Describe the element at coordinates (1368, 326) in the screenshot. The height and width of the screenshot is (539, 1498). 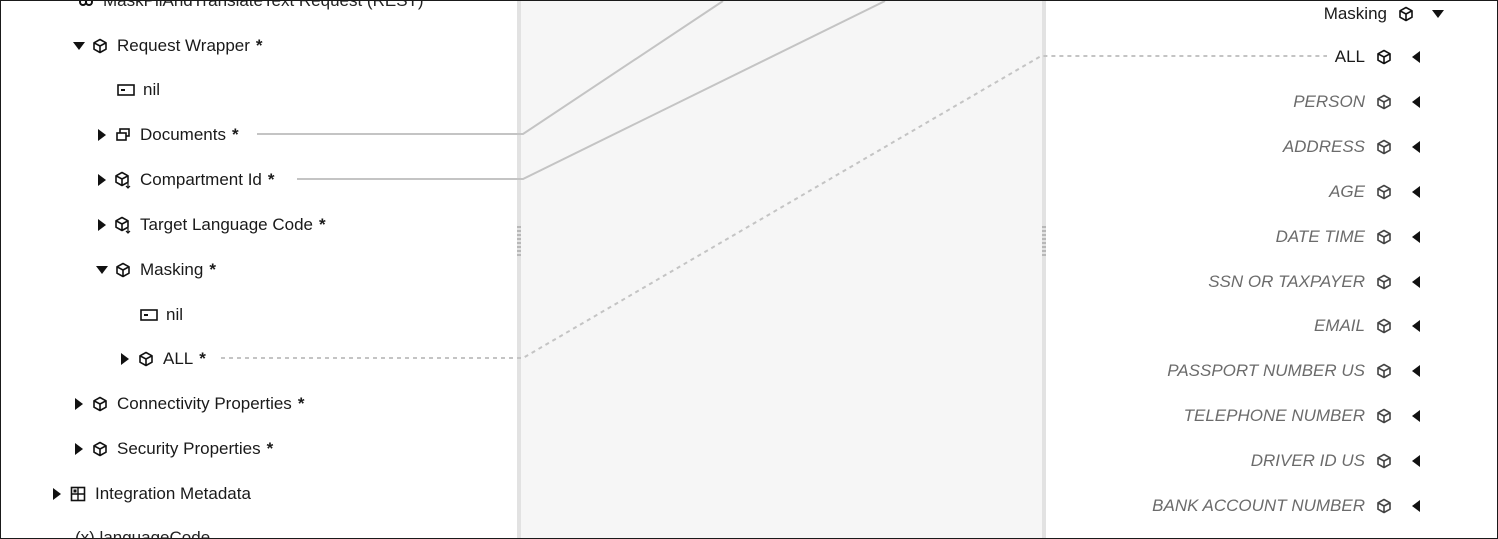
I see `target-row-email: EMAIL` at that location.